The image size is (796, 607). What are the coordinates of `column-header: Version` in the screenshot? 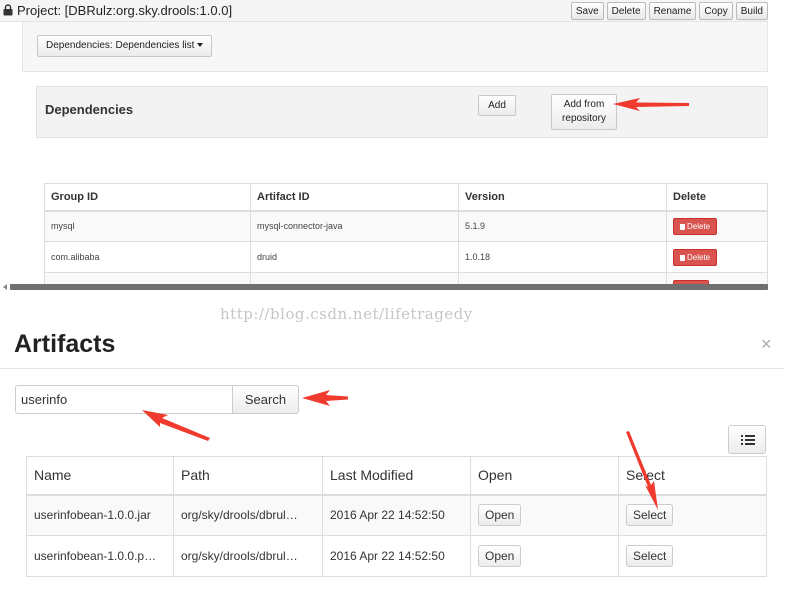 It's located at (562, 197).